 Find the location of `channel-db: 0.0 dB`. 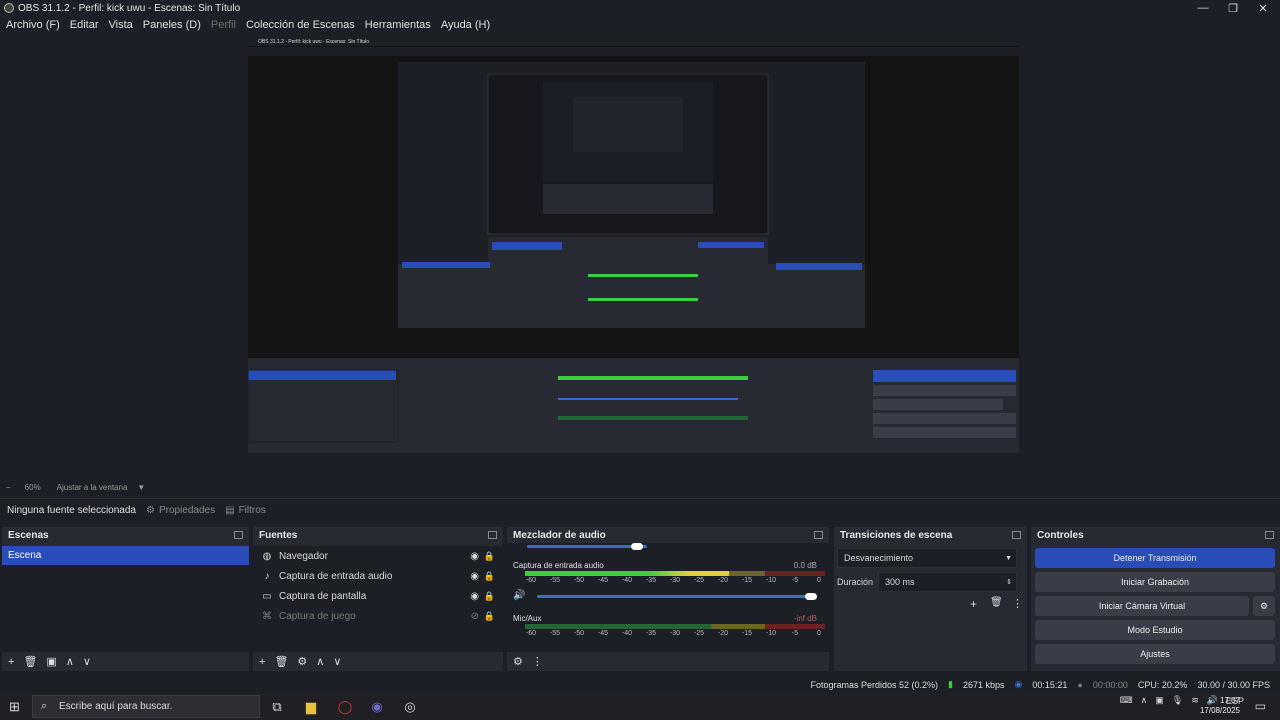

channel-db: 0.0 dB is located at coordinates (805, 565).